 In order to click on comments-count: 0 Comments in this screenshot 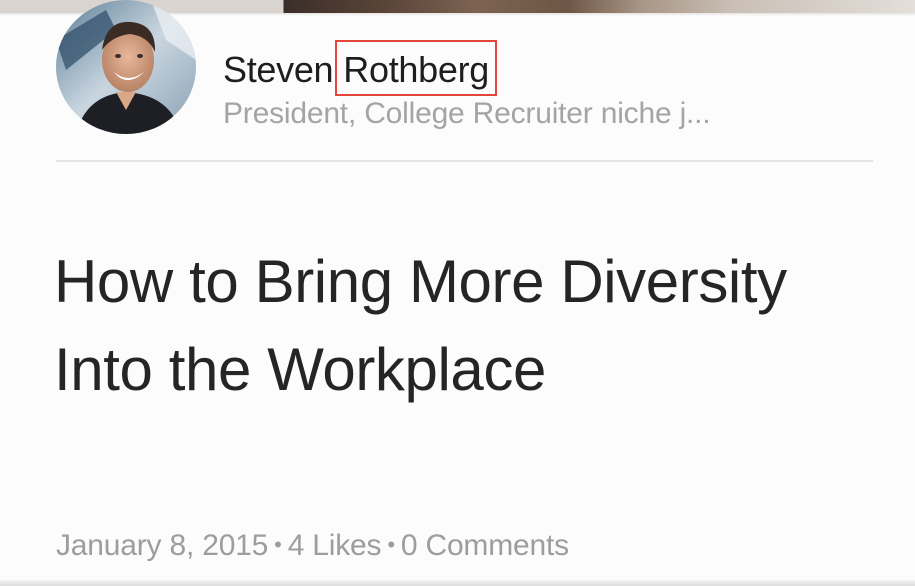, I will do `click(485, 545)`.